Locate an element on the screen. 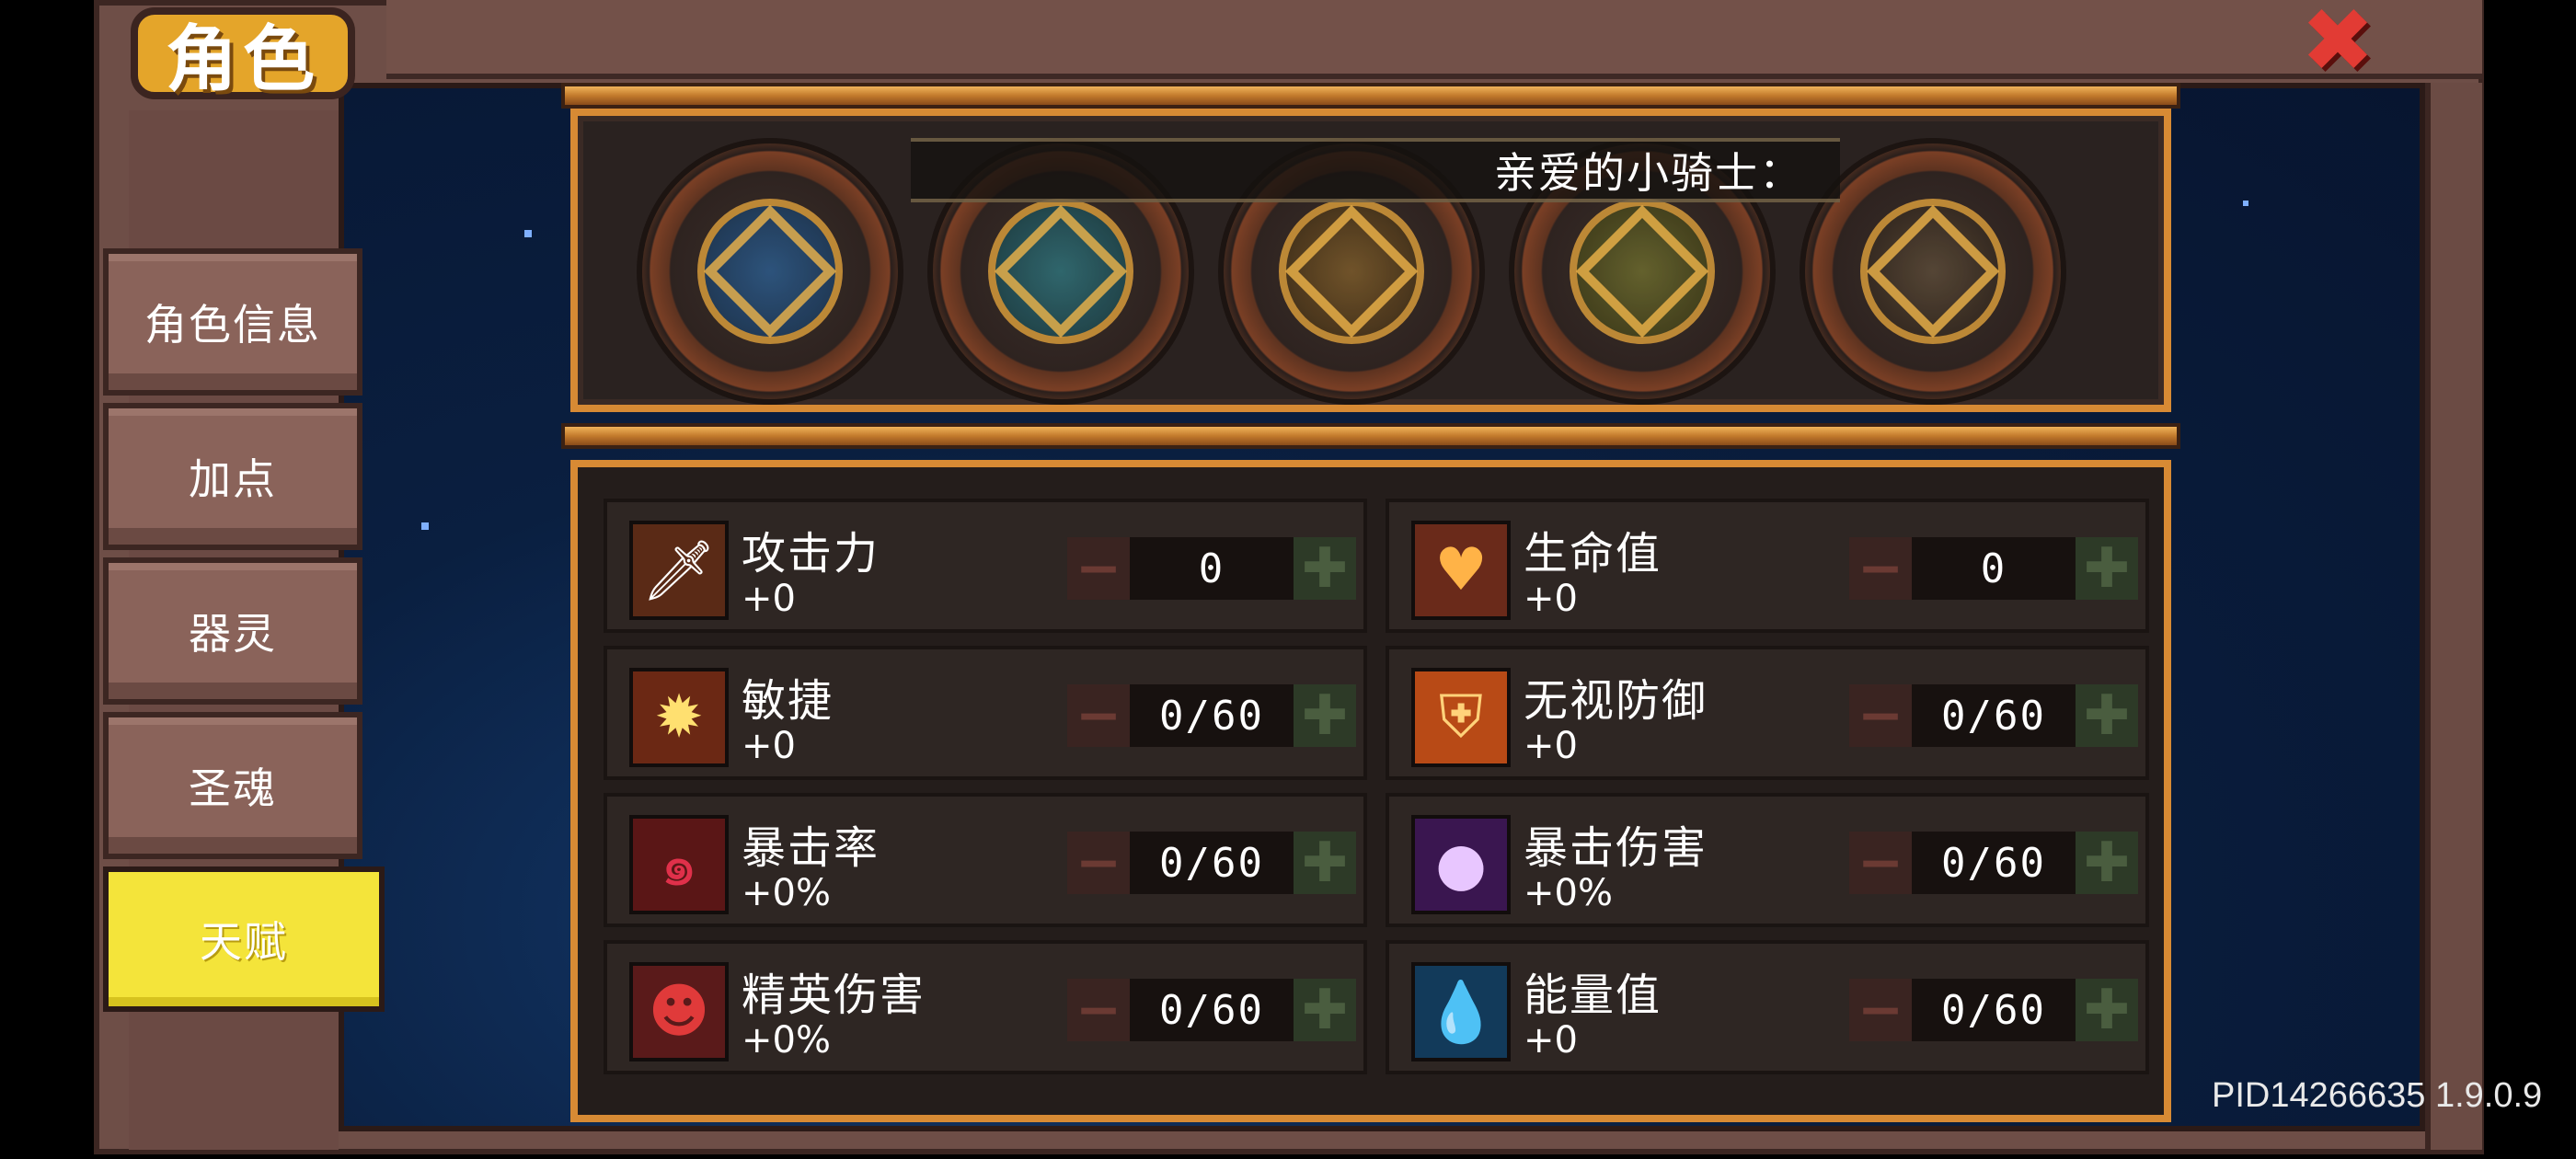 This screenshot has height=1159, width=2576. broken-shield-icon: ⛨ is located at coordinates (1461, 717).